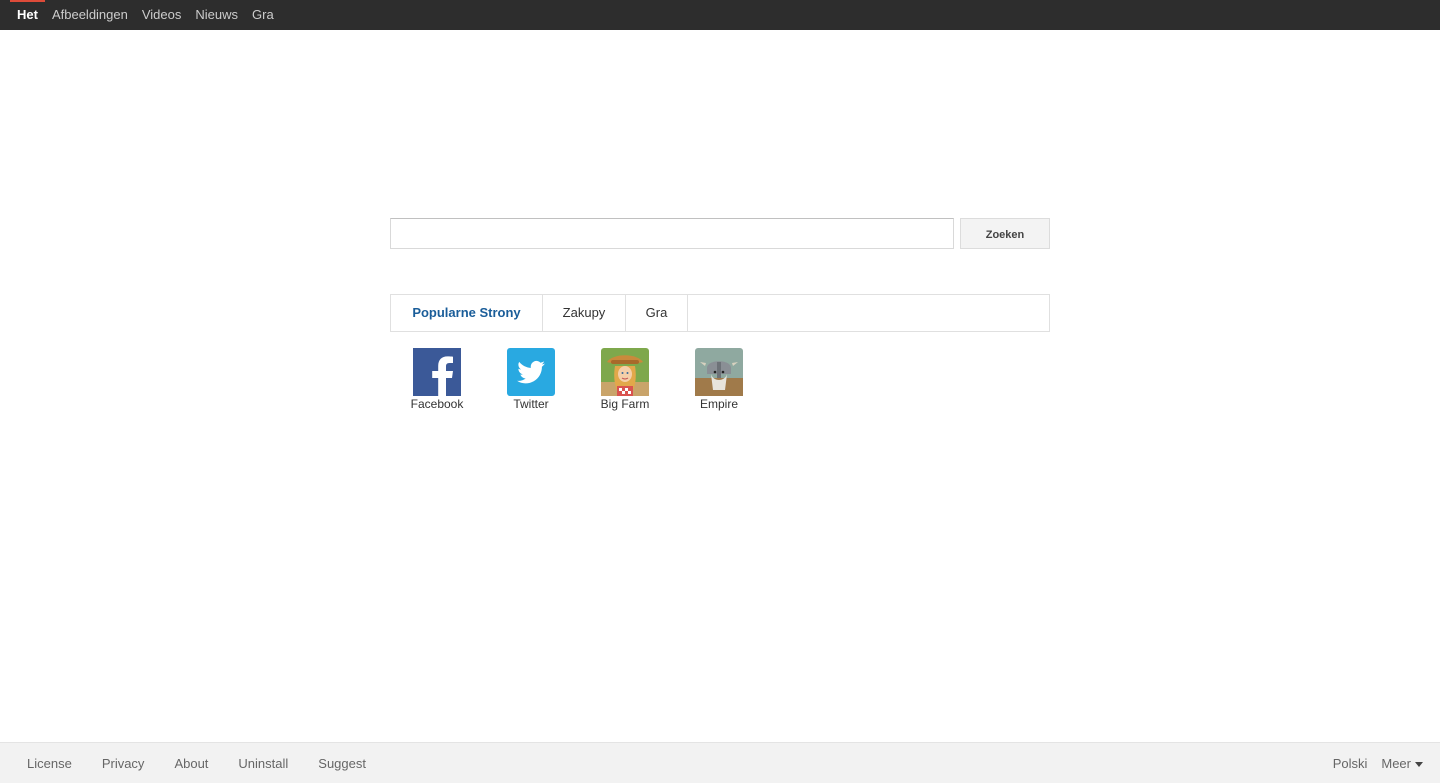 The image size is (1440, 784). What do you see at coordinates (720, 313) in the screenshot?
I see `category-tabs: Popularne Strony Zakupy Gra` at bounding box center [720, 313].